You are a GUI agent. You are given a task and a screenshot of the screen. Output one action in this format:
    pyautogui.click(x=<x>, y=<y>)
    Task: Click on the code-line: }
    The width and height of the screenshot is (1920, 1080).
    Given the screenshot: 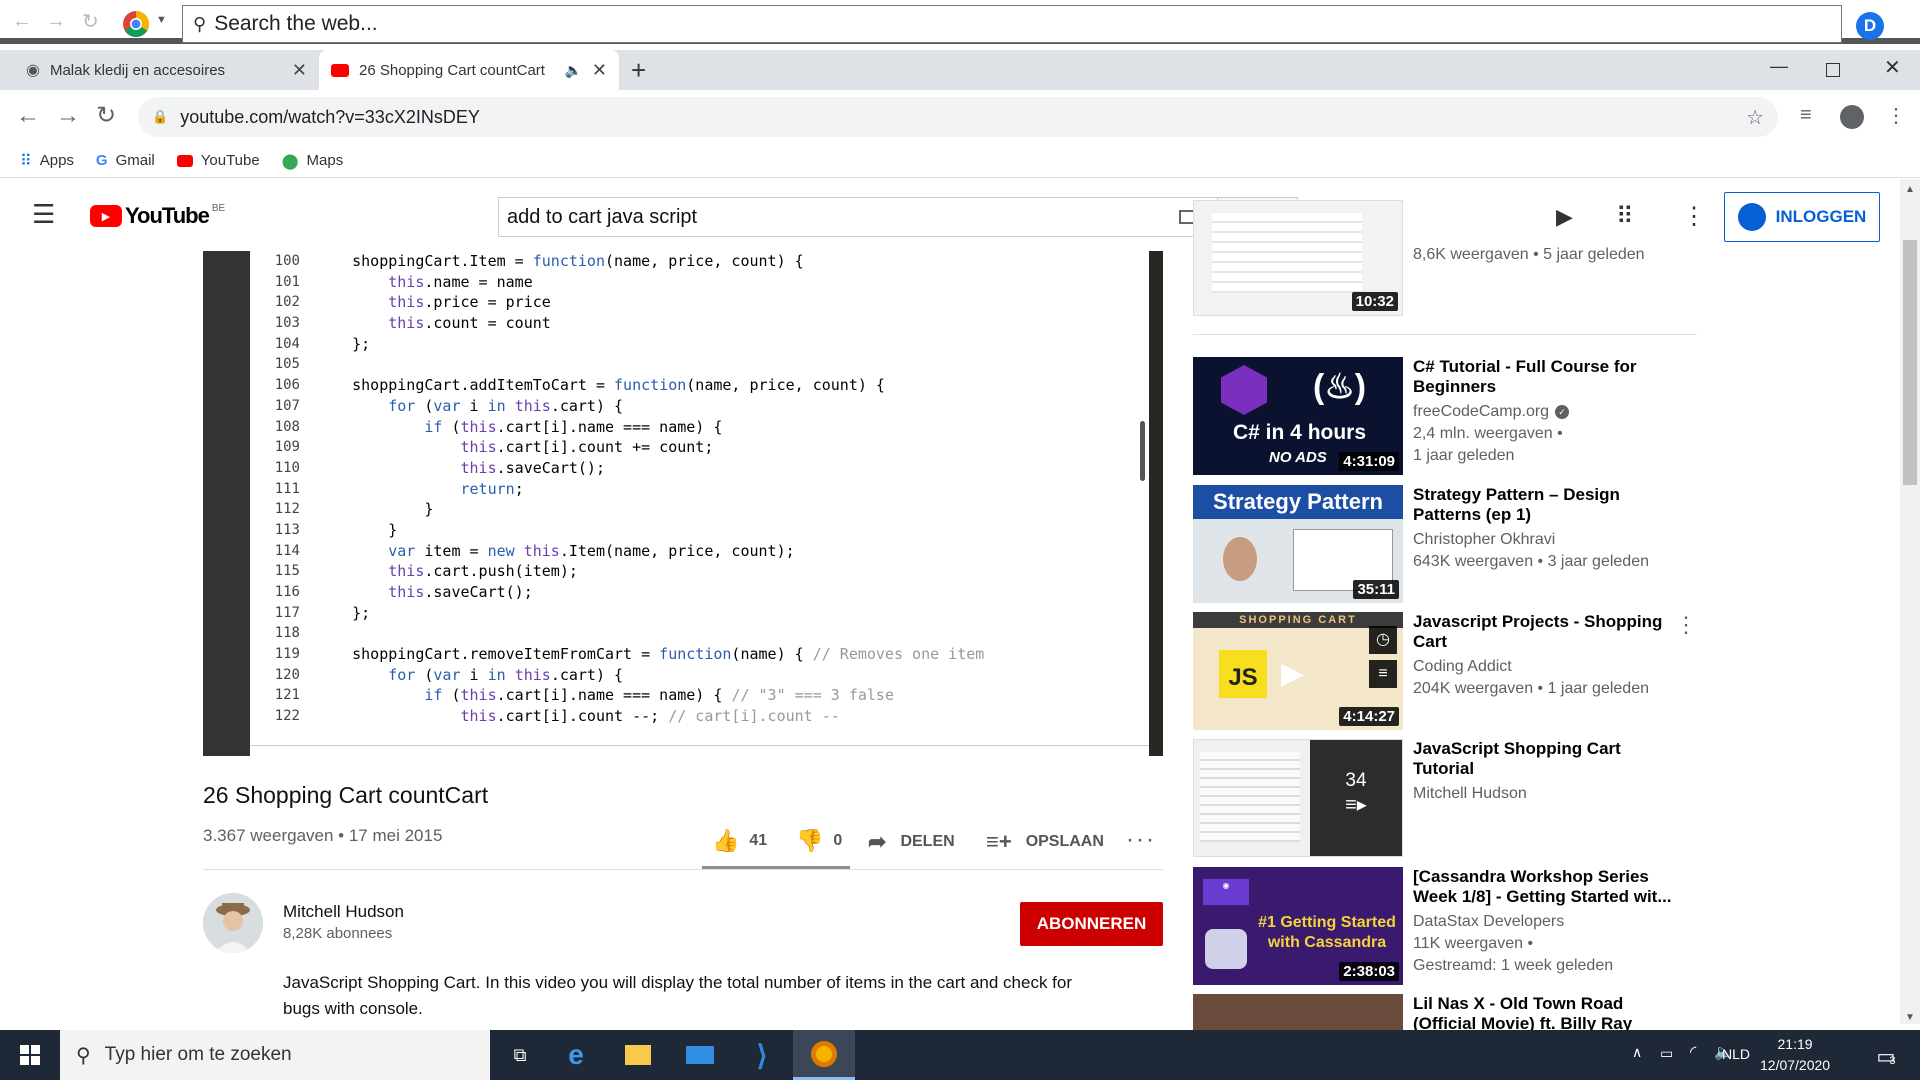 What is the action you would take?
    pyautogui.click(x=375, y=509)
    